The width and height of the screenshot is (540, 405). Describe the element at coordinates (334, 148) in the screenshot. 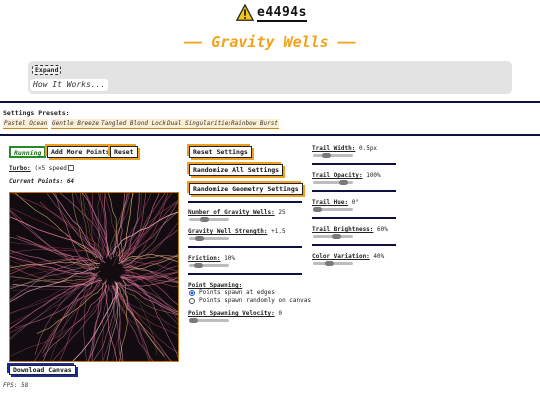

I see `trail-width-label: Trail Width:` at that location.